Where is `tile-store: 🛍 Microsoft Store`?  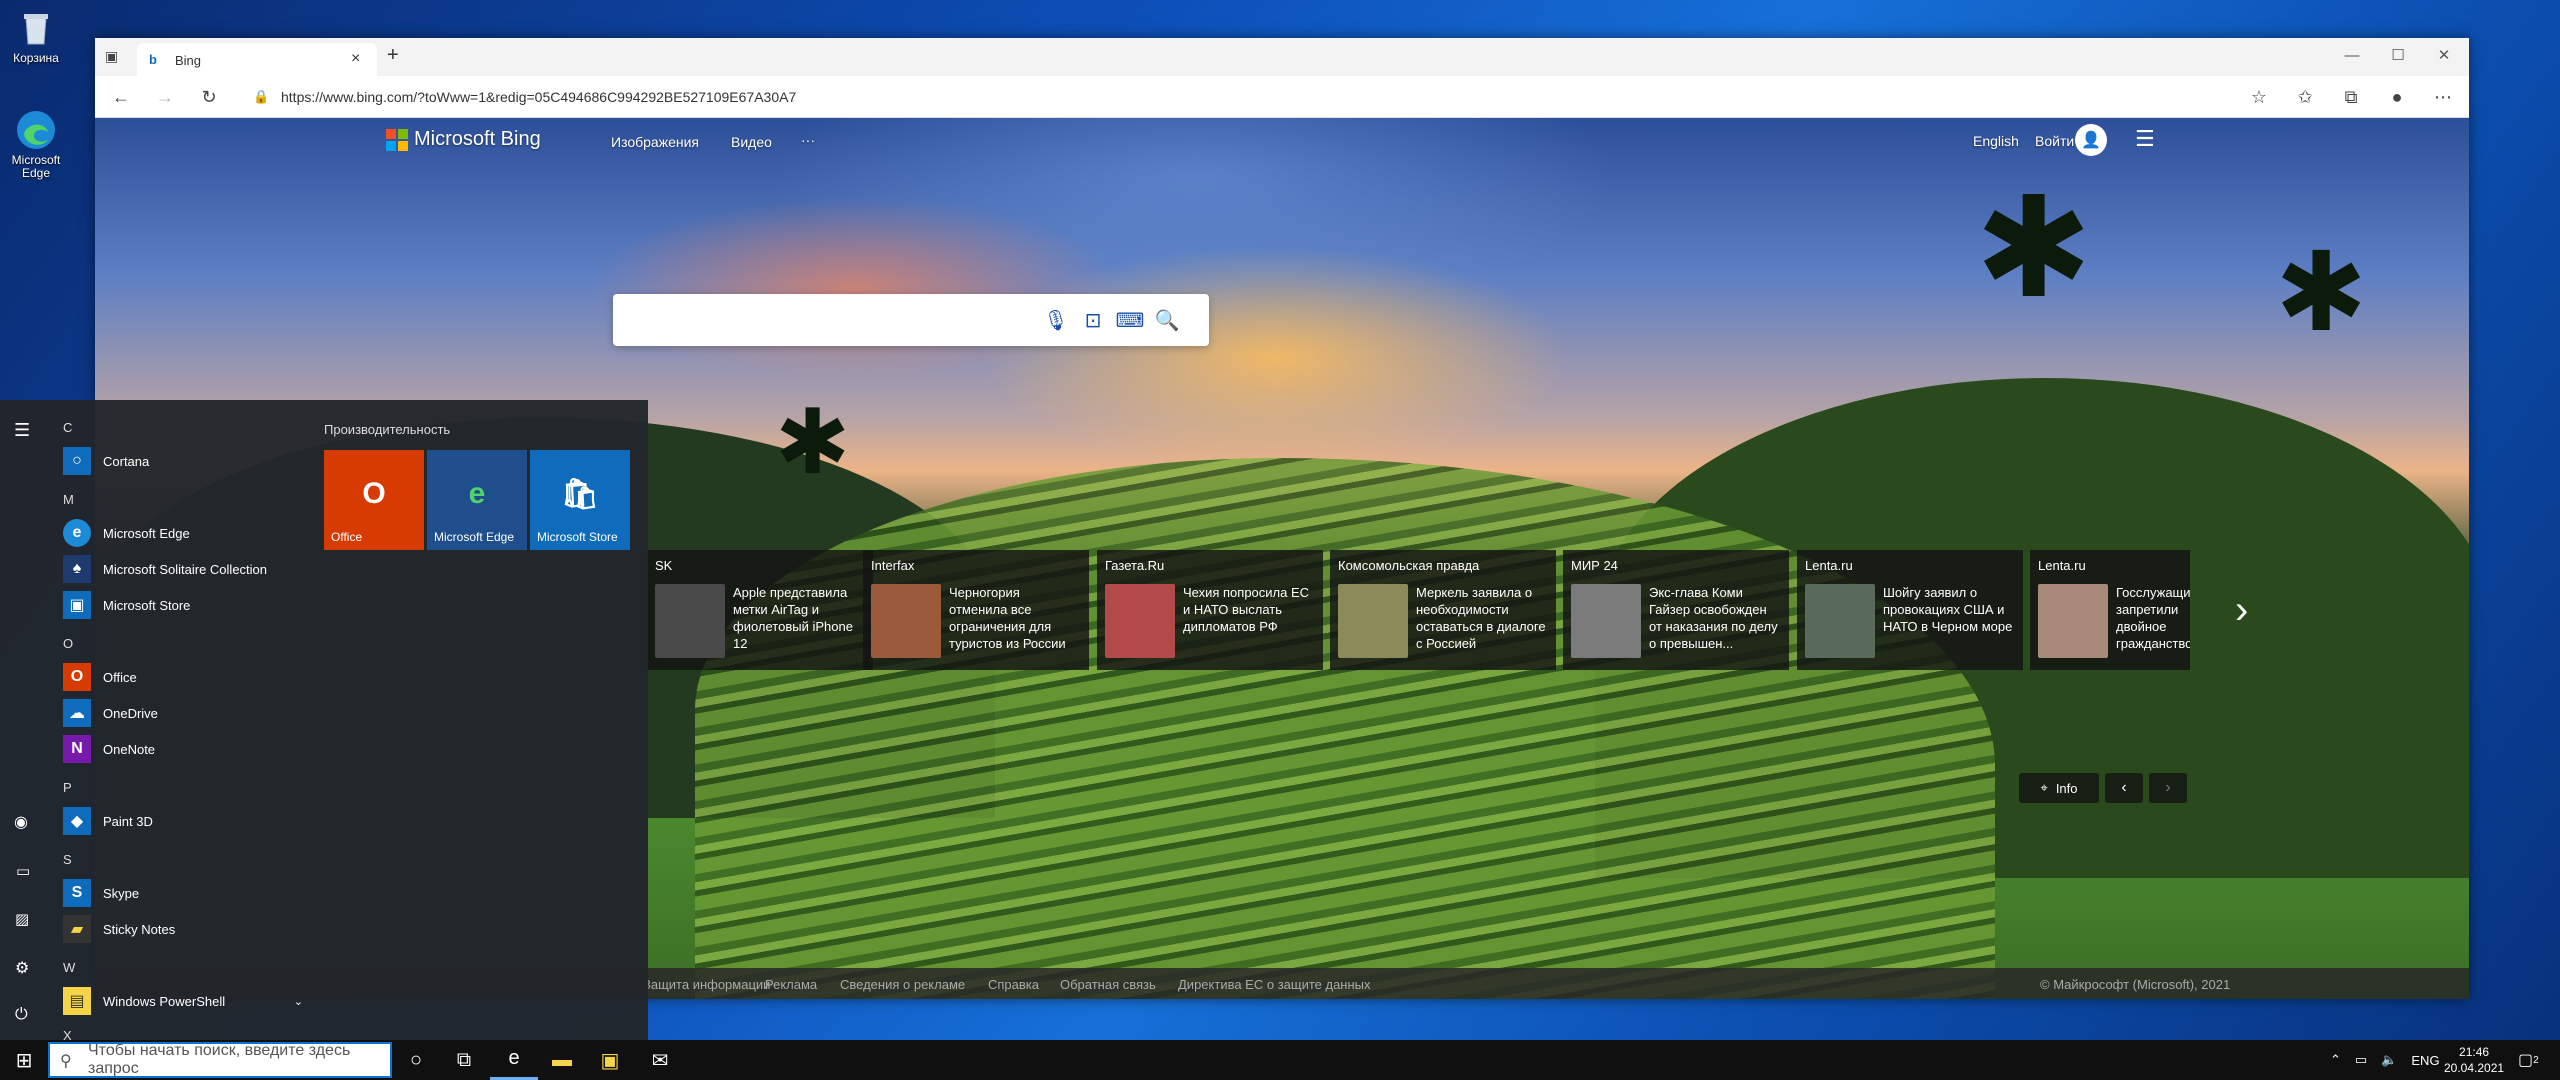 tile-store: 🛍 Microsoft Store is located at coordinates (580, 500).